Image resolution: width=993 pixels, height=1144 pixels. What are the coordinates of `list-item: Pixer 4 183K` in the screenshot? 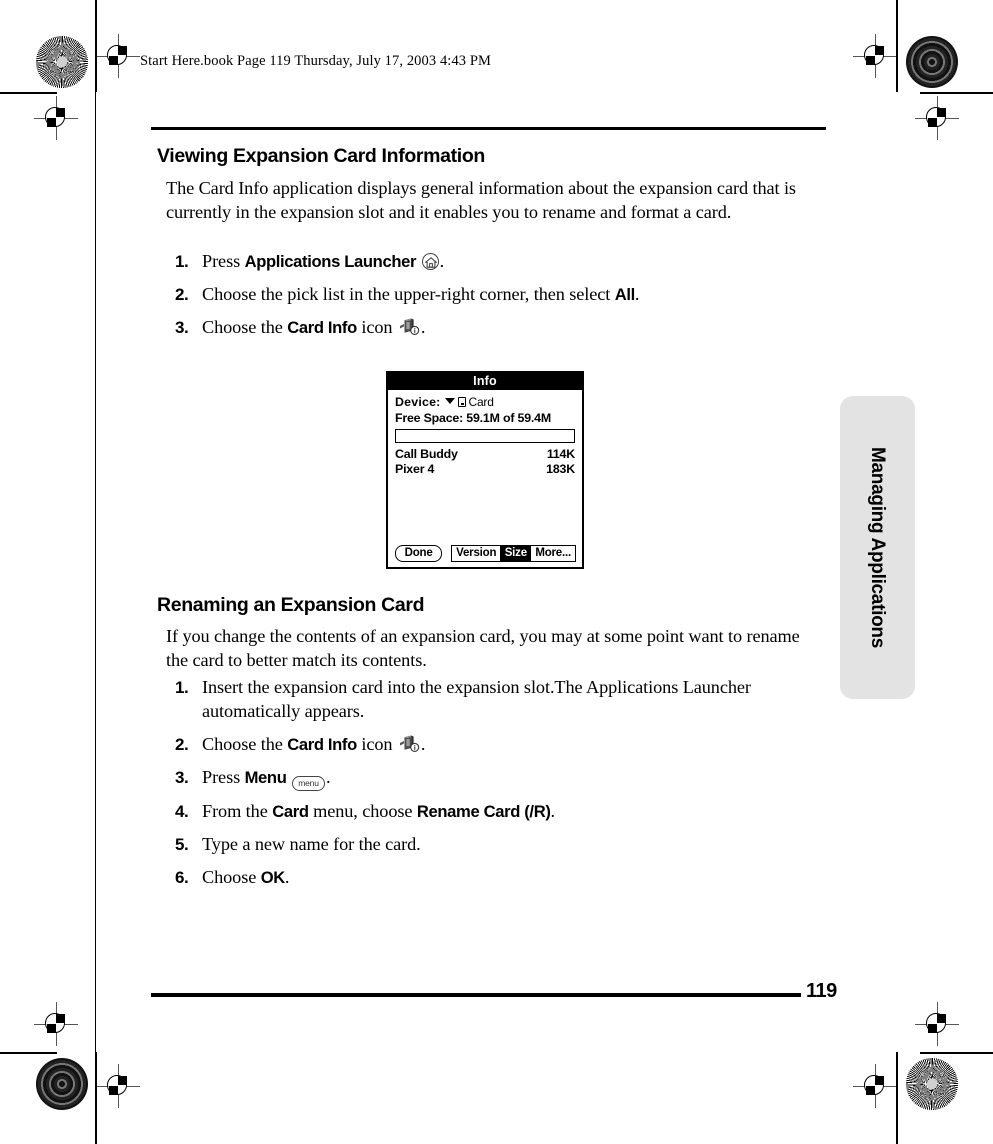 It's located at (485, 469).